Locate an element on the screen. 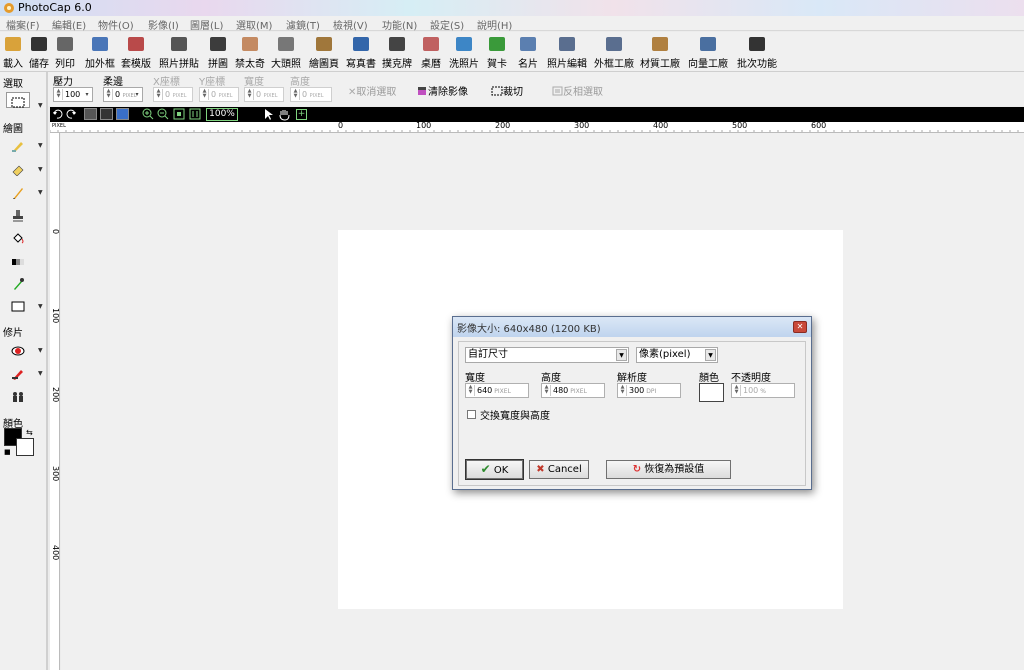 Image resolution: width=1024 pixels, height=670 pixels. menu-item: 檔案(F) is located at coordinates (23, 24).